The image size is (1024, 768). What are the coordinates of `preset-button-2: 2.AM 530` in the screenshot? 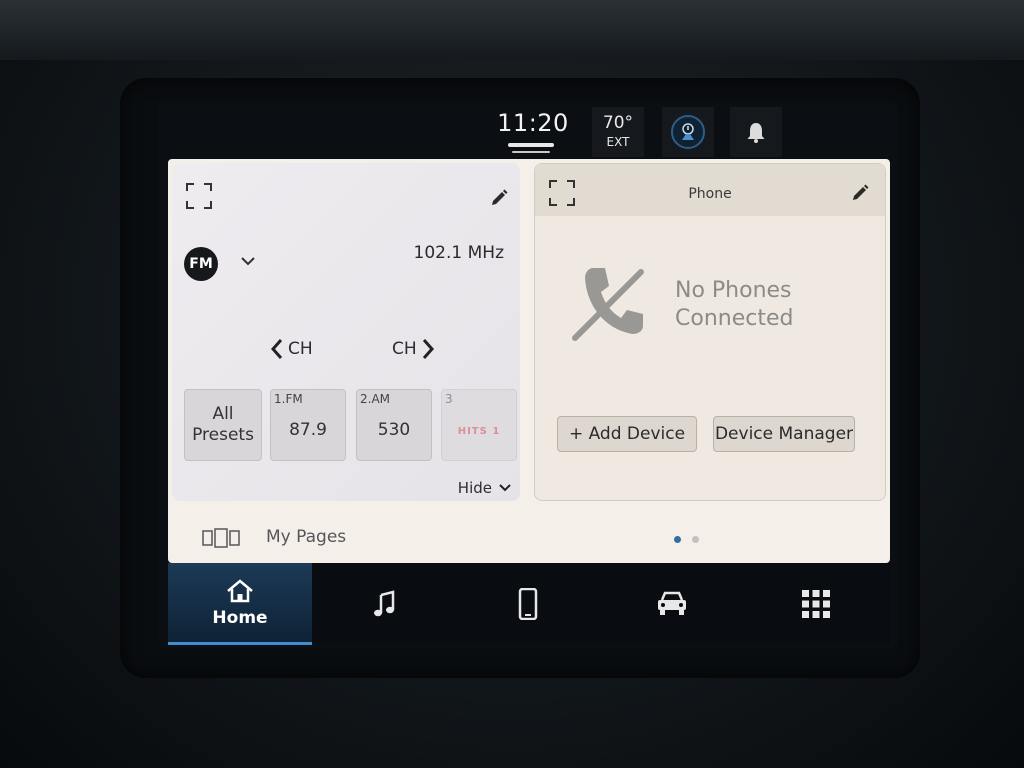 It's located at (394, 425).